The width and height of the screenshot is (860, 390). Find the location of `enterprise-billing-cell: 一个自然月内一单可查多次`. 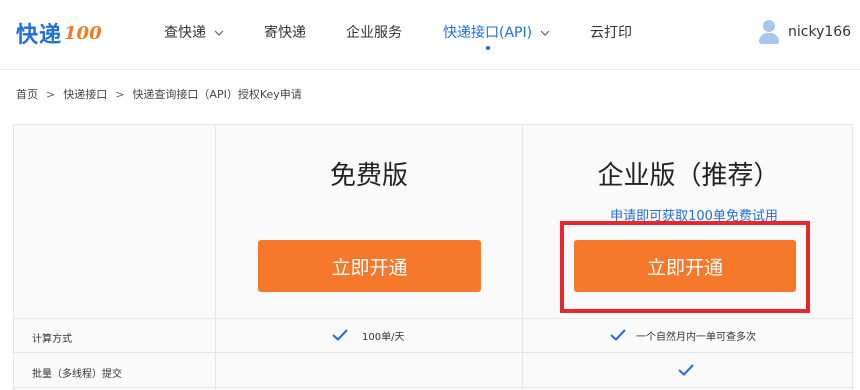

enterprise-billing-cell: 一个自然月内一单可查多次 is located at coordinates (683, 335).